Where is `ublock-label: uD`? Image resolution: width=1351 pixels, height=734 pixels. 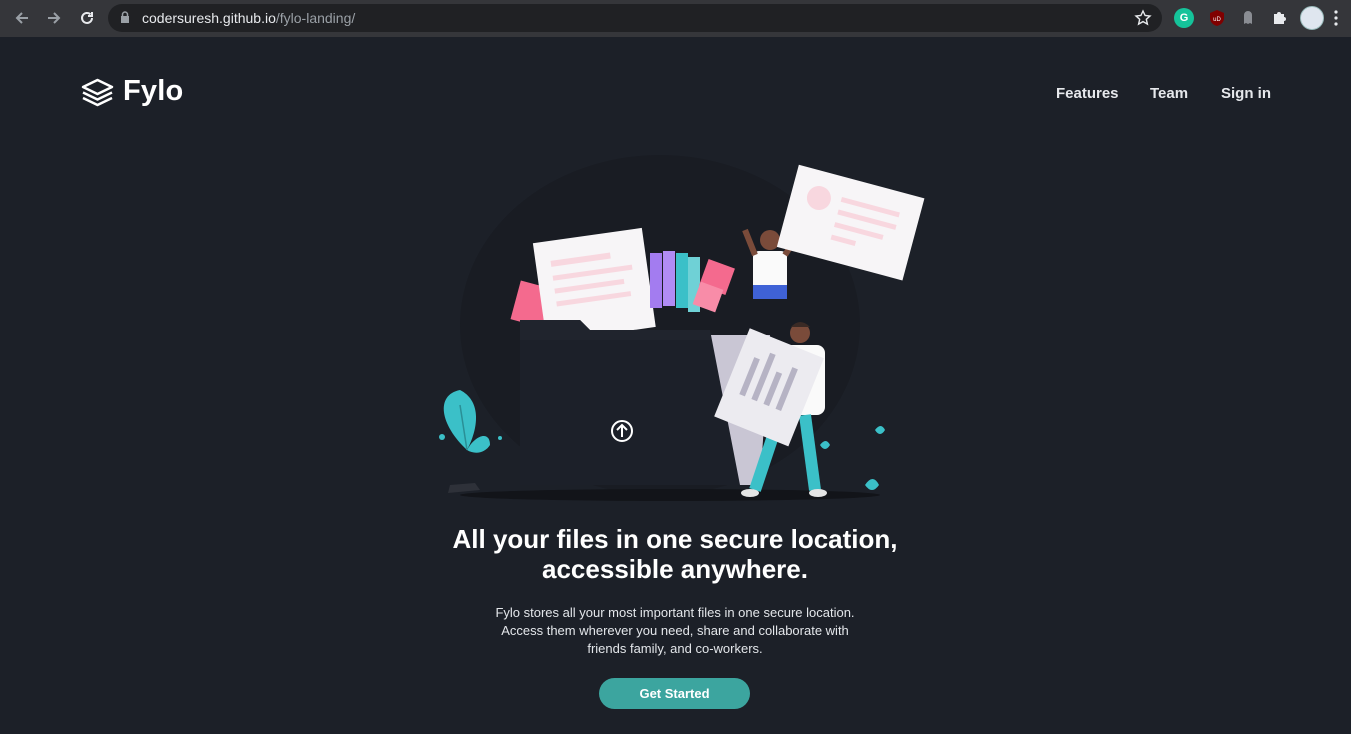
ublock-label: uD is located at coordinates (1217, 20).